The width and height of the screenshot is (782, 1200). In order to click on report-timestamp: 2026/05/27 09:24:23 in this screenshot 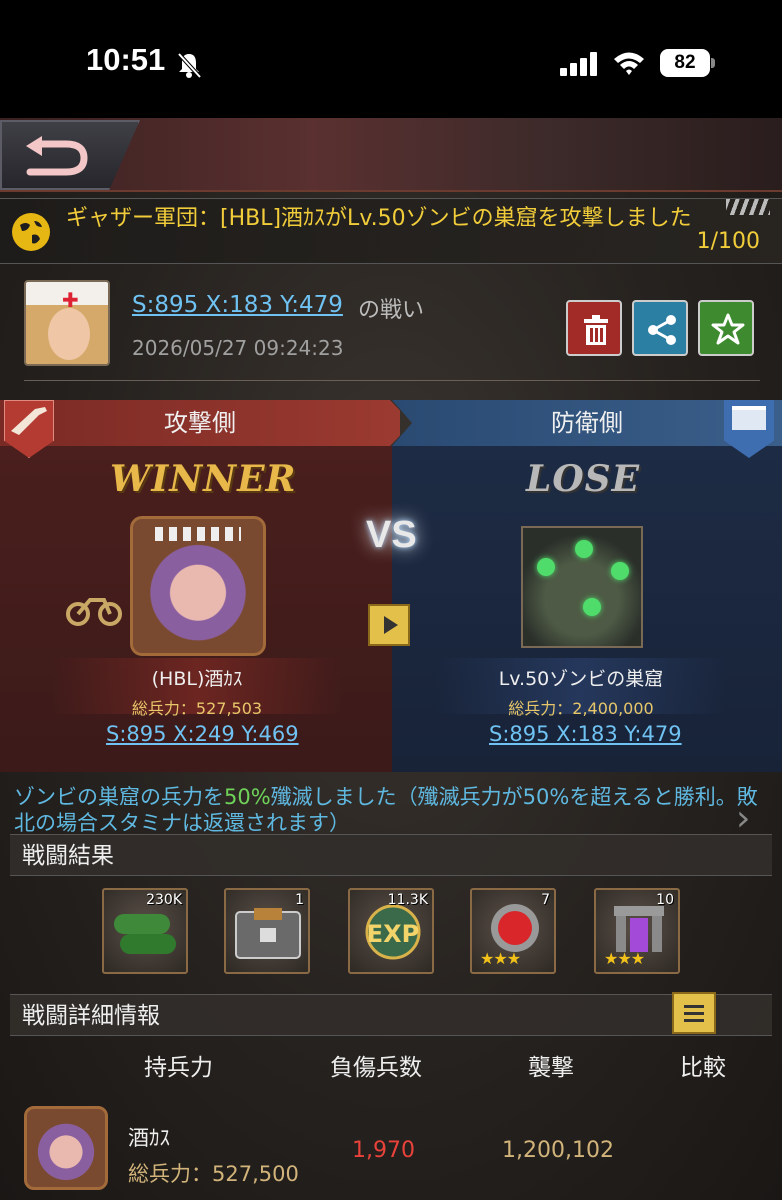, I will do `click(238, 348)`.